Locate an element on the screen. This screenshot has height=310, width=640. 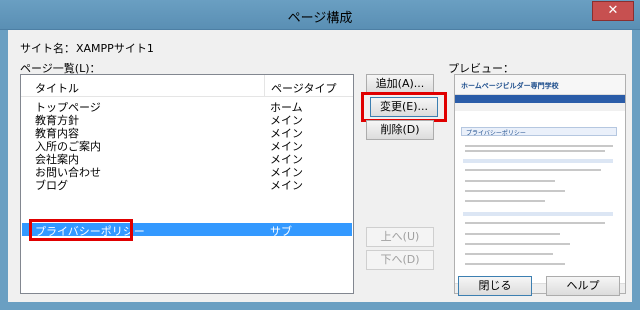
list-item: トップページ ホーム is located at coordinates (187, 106).